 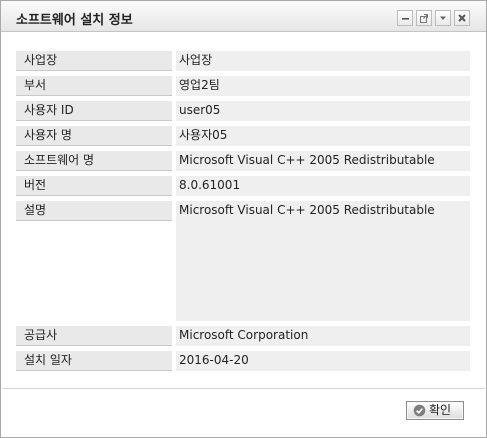 What do you see at coordinates (94, 211) in the screenshot?
I see `field-label: 설명` at bounding box center [94, 211].